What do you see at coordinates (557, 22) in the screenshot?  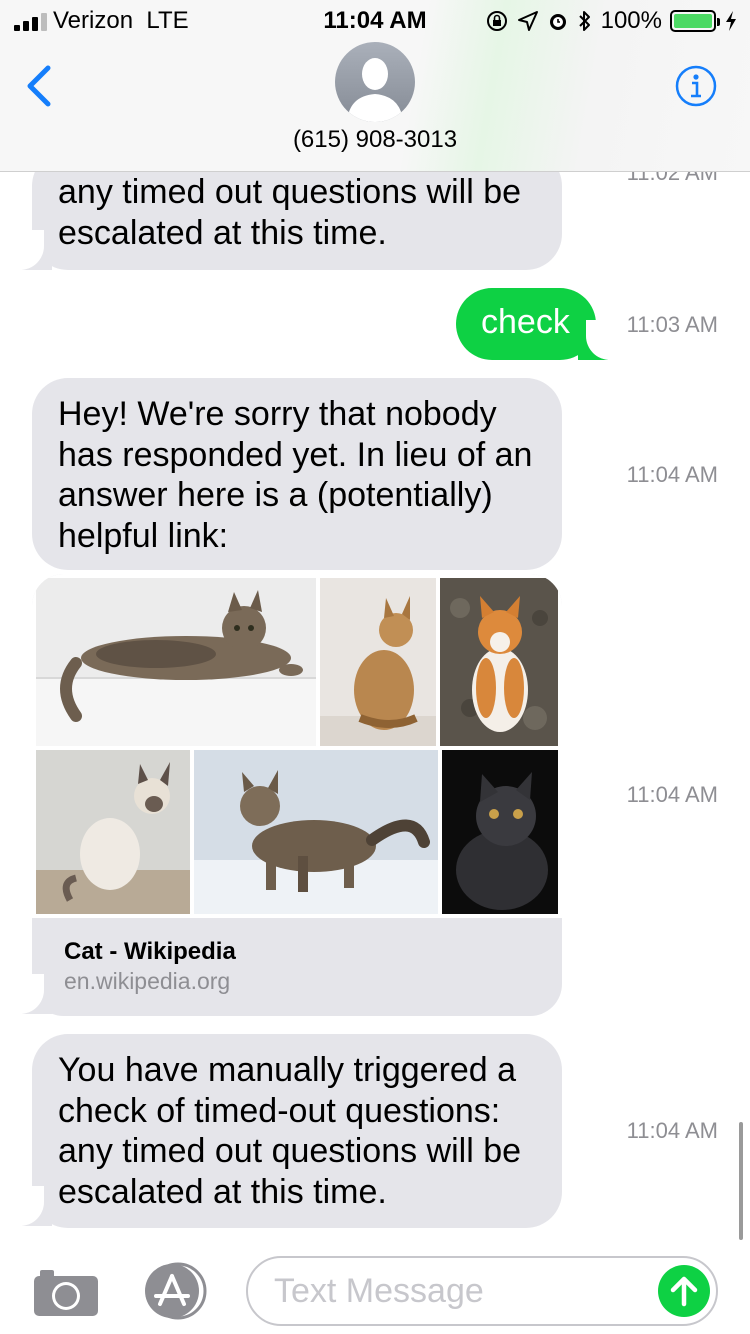 I see `alarm-icon` at bounding box center [557, 22].